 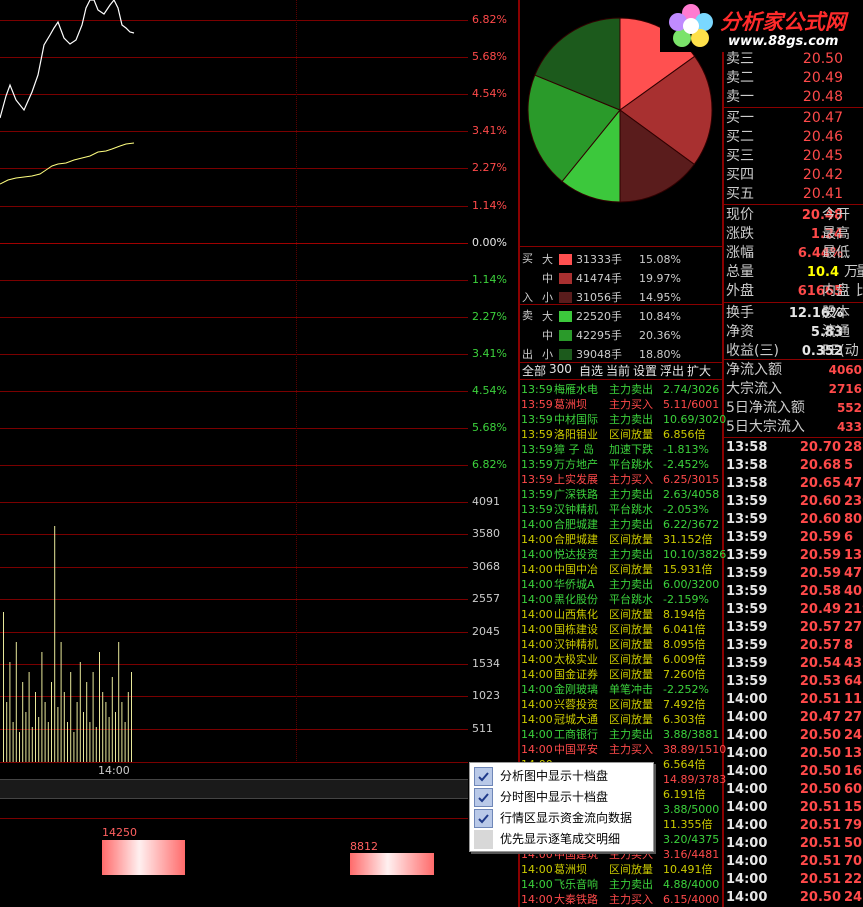 I want to click on quote-value: 10.4, so click(x=822, y=272).